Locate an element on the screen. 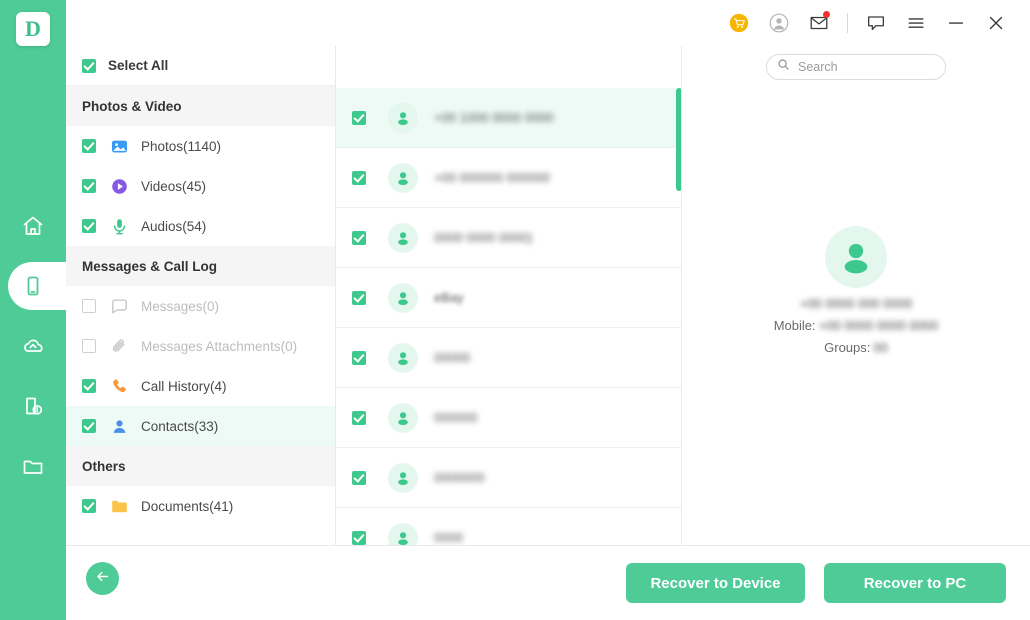  app-logo-letter: D is located at coordinates (33, 28).